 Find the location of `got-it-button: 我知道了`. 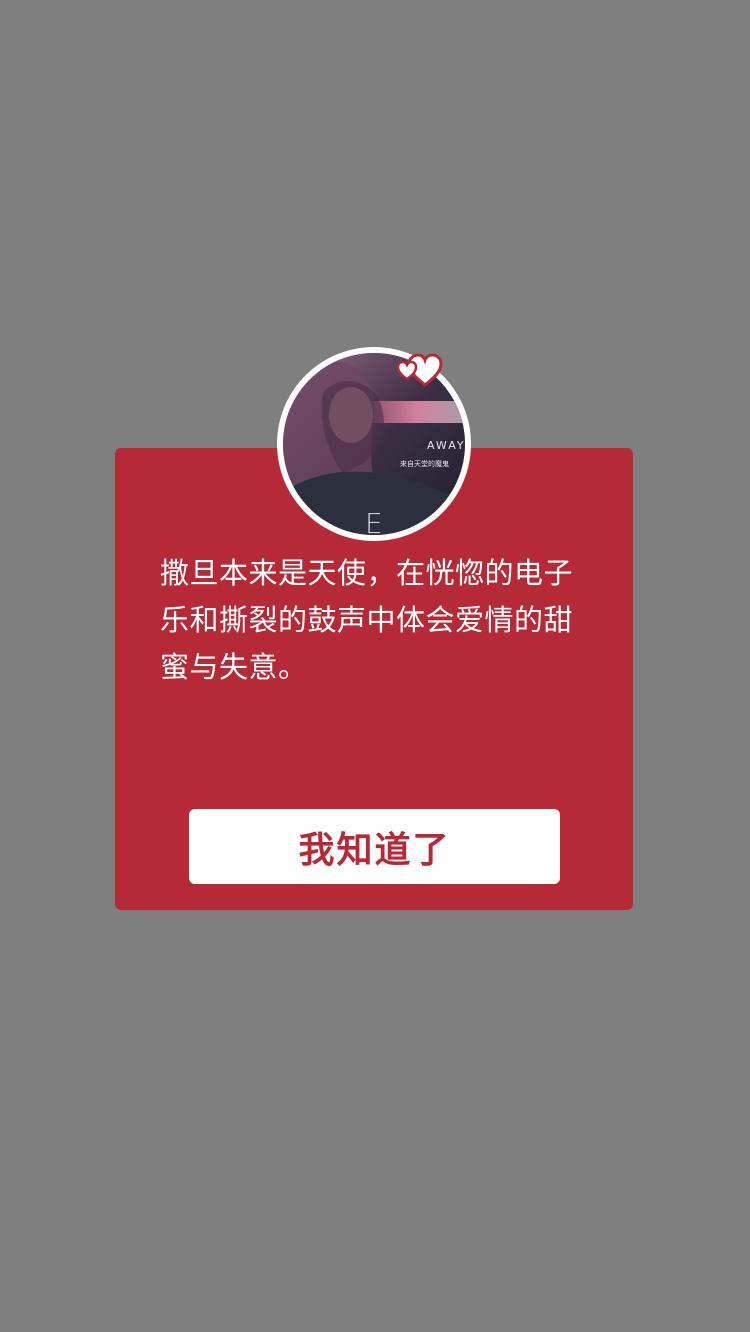

got-it-button: 我知道了 is located at coordinates (374, 846).